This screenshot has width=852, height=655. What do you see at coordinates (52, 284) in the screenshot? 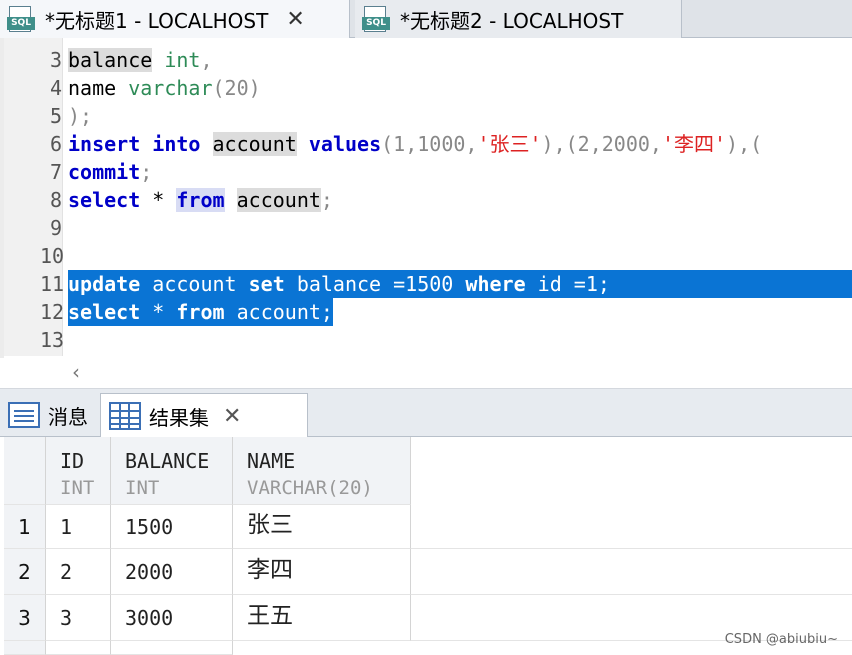
I see `line-number: 11` at bounding box center [52, 284].